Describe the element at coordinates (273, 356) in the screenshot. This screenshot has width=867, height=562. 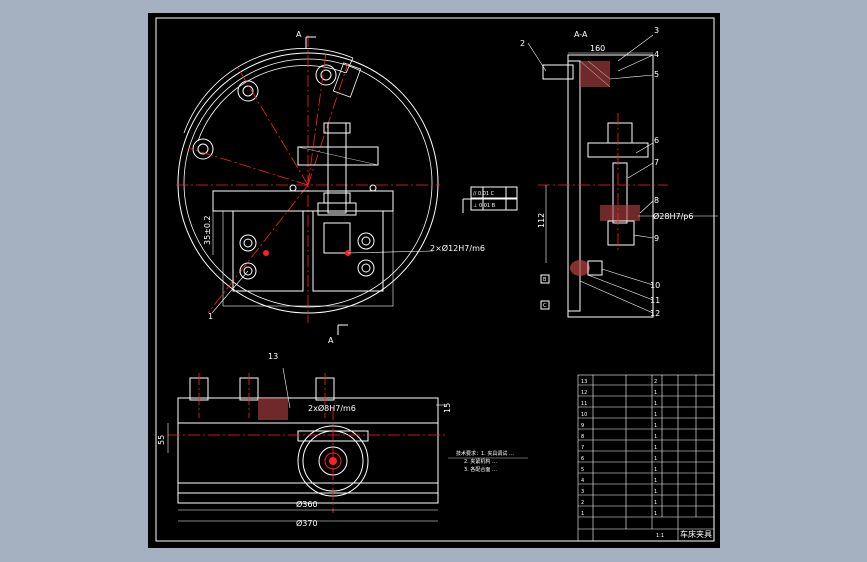
I see `callout-13: 13` at that location.